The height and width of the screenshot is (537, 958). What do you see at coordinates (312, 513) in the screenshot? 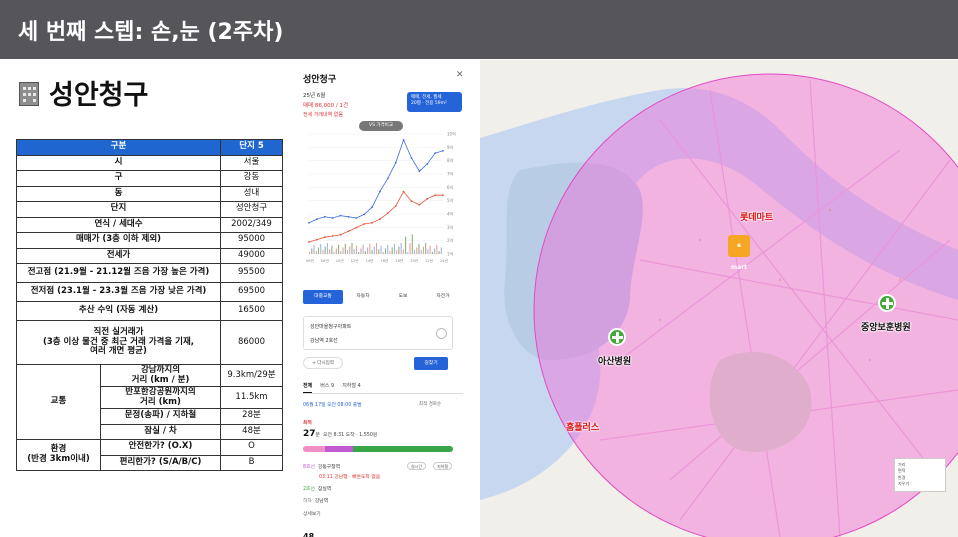
I see `detail-link: 상세보기` at bounding box center [312, 513].